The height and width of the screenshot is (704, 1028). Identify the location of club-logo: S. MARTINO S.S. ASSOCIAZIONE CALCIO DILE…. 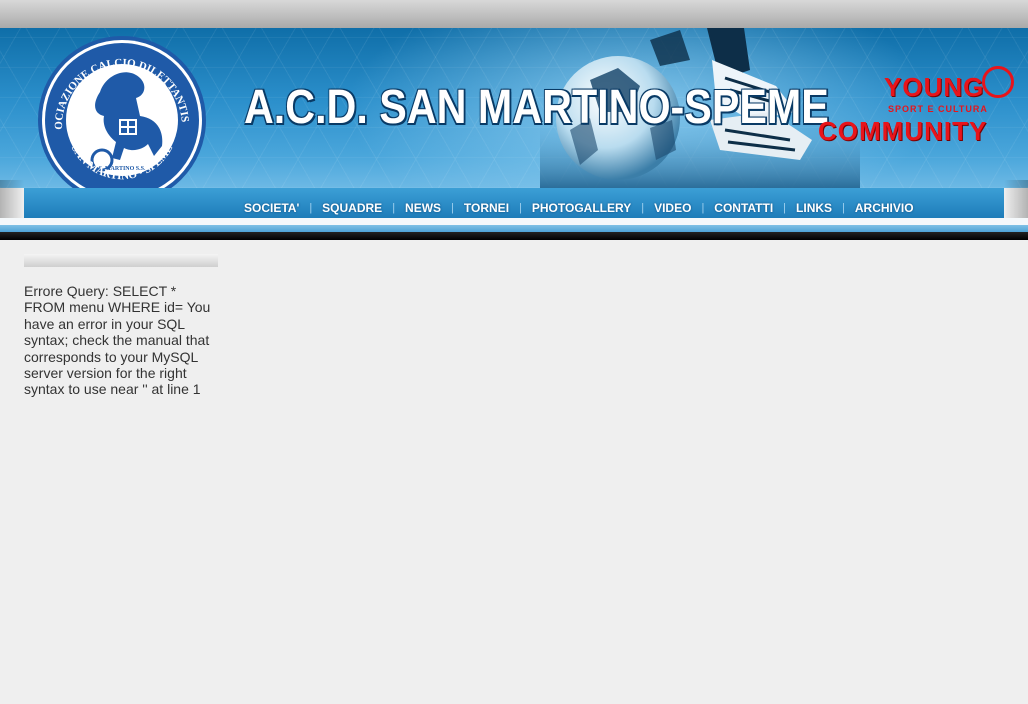
(121, 111).